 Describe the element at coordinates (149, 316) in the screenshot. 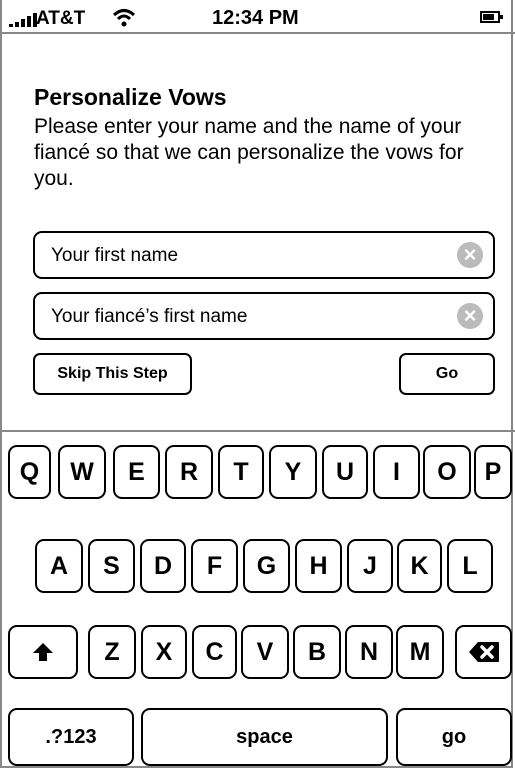

I see `fiance-name-placeholder: Your fiancé’s first name` at that location.